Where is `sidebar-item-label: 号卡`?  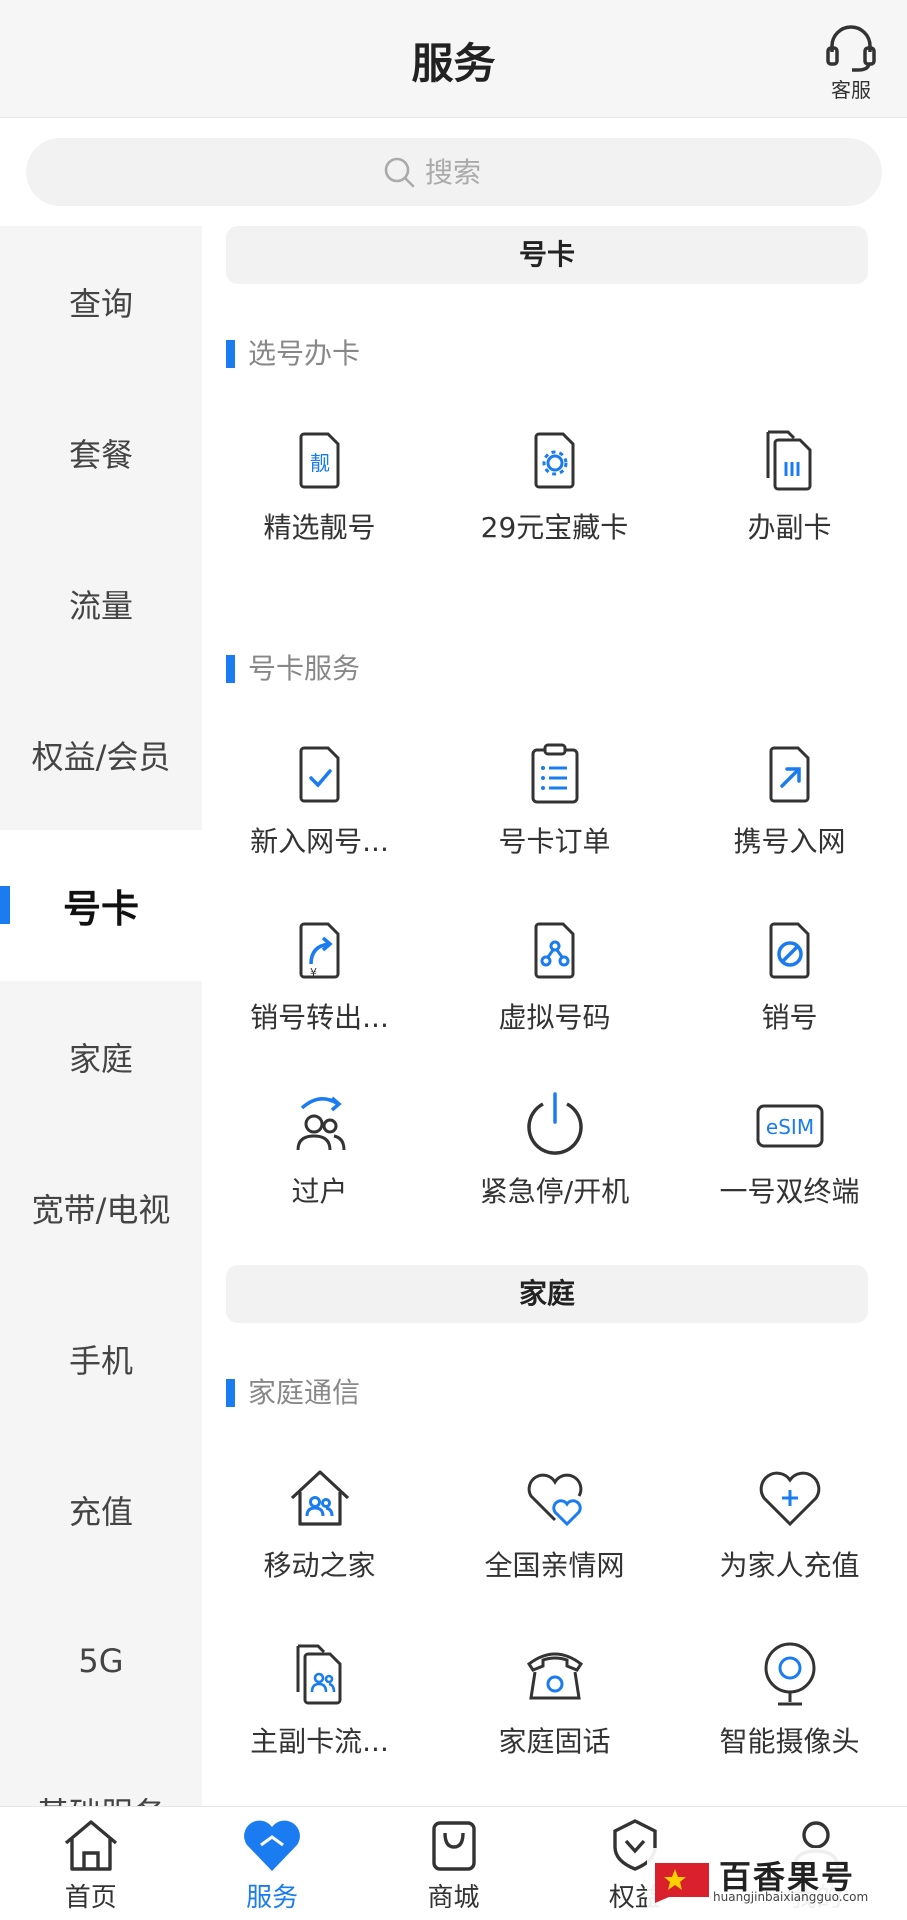
sidebar-item-label: 号卡 is located at coordinates (100, 909).